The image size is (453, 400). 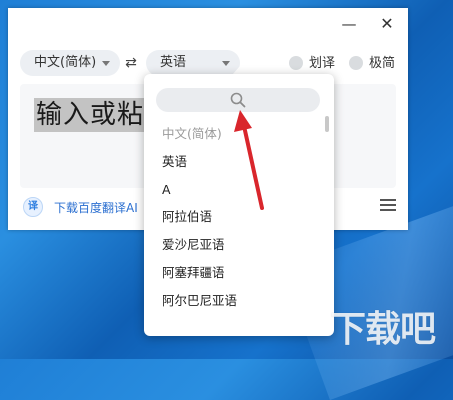 I want to click on list-item: A, so click(x=232, y=190).